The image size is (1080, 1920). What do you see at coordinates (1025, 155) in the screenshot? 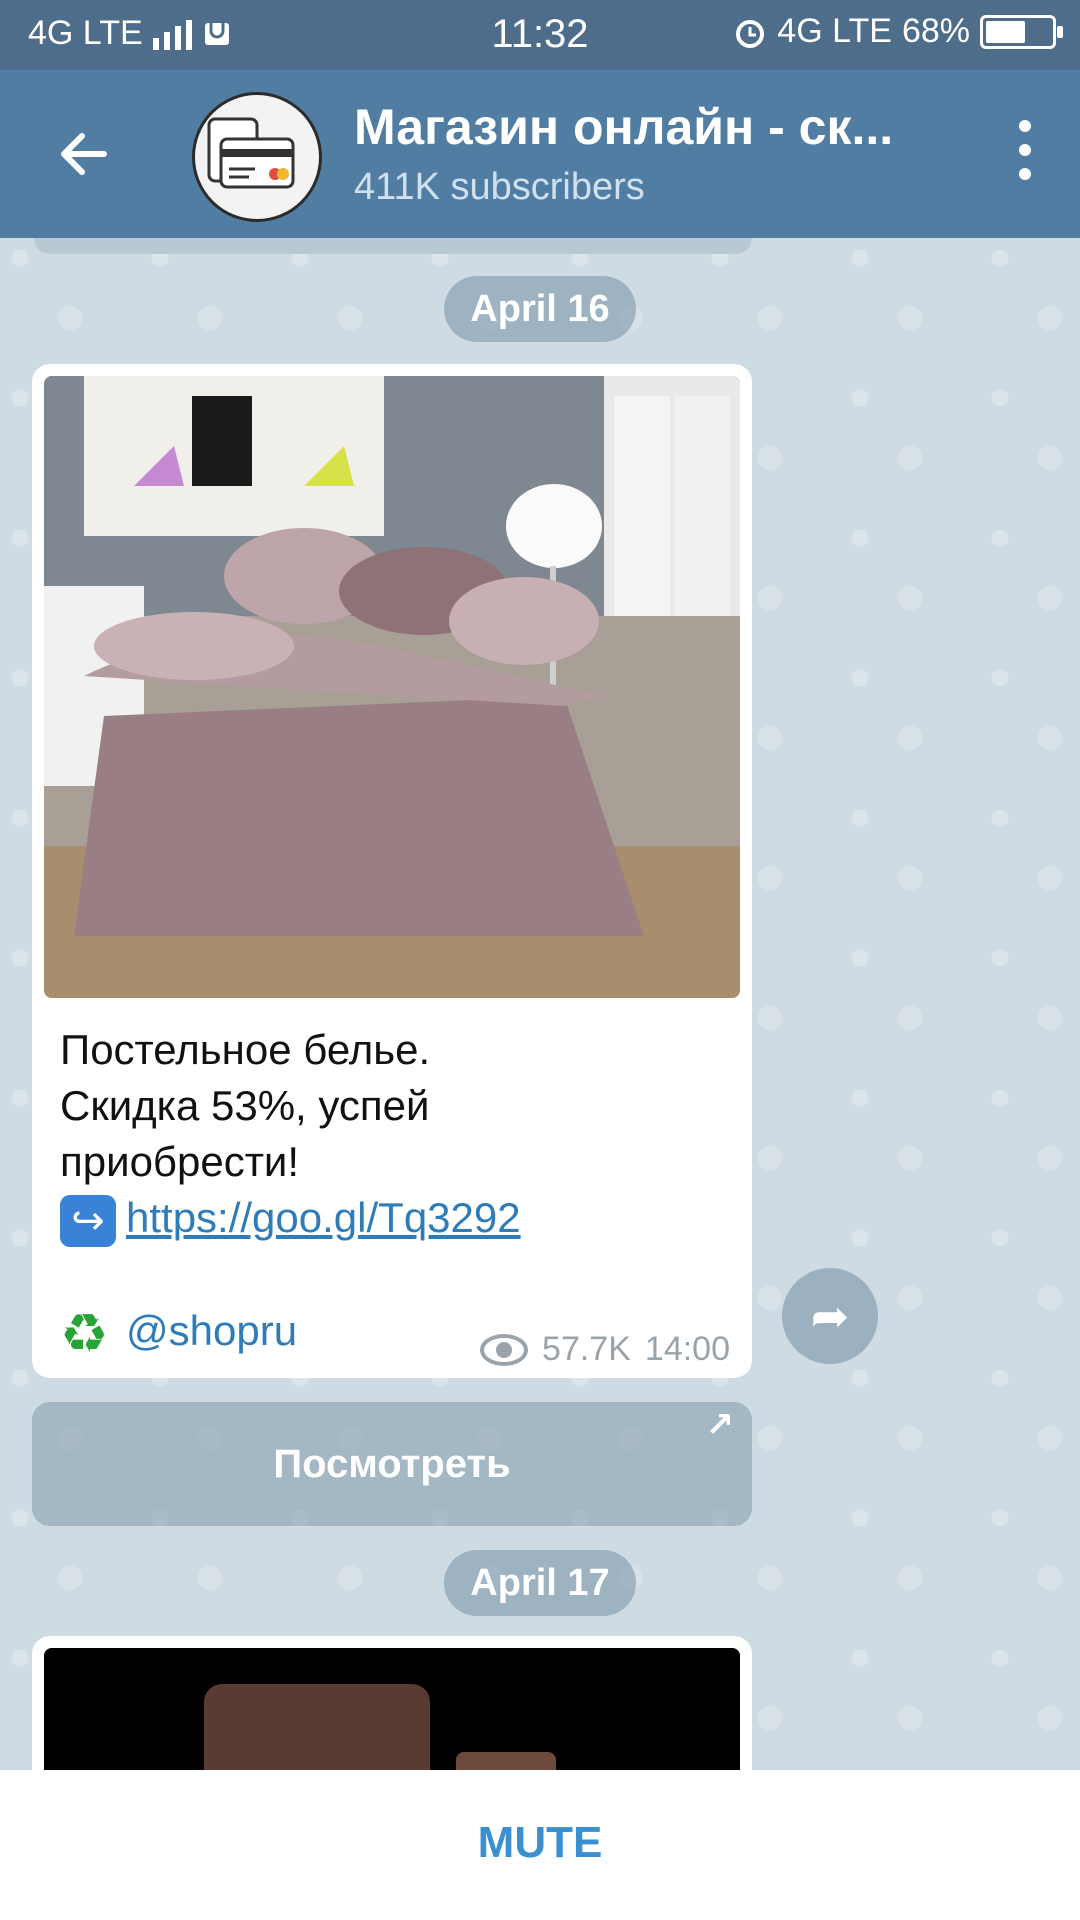
I see `more-vertical-icon` at bounding box center [1025, 155].